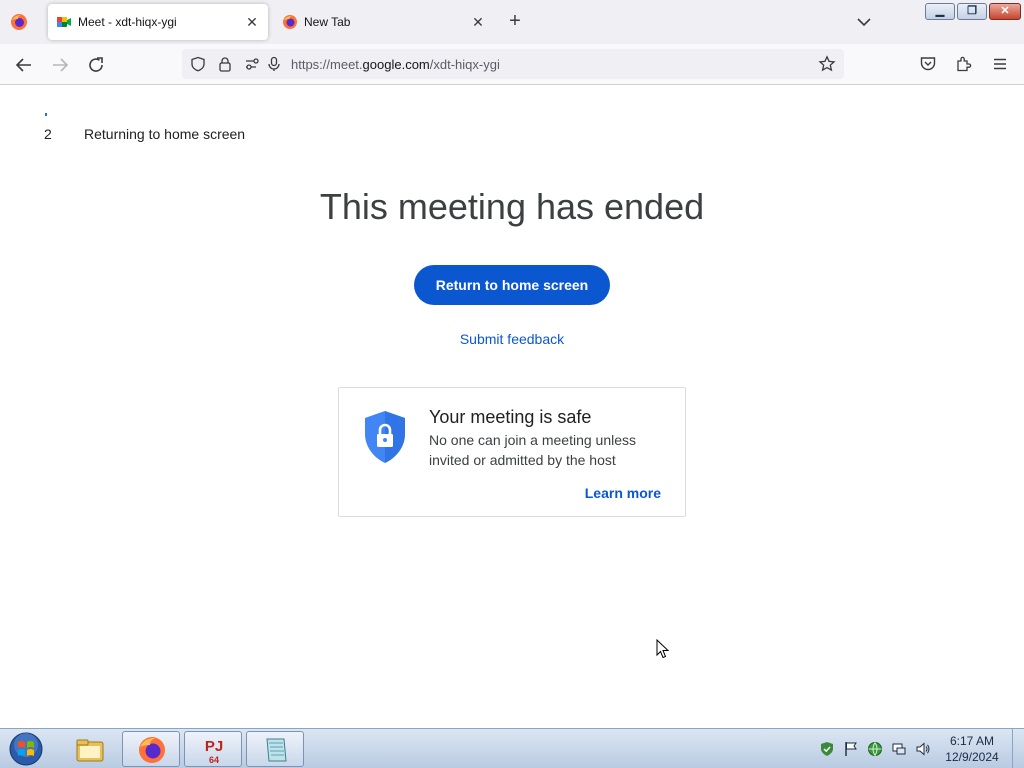 The width and height of the screenshot is (1024, 768). Describe the element at coordinates (225, 64) in the screenshot. I see `lock-icon` at that location.